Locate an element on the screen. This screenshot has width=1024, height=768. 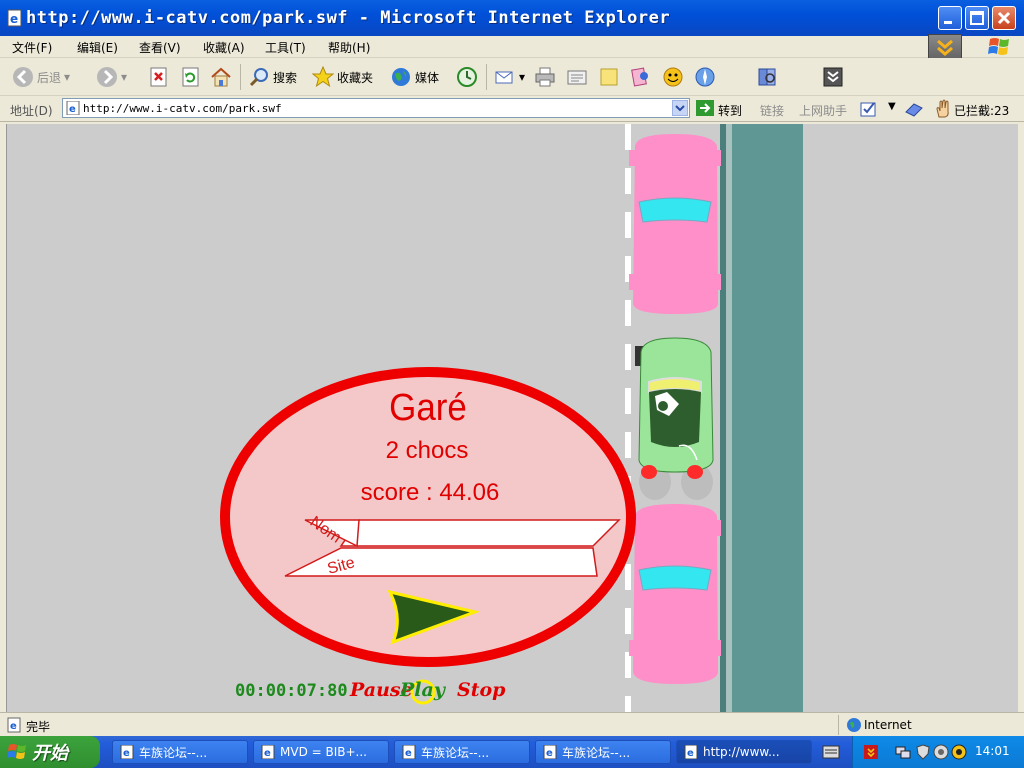
checkbox-icon is located at coordinates (869, 109).